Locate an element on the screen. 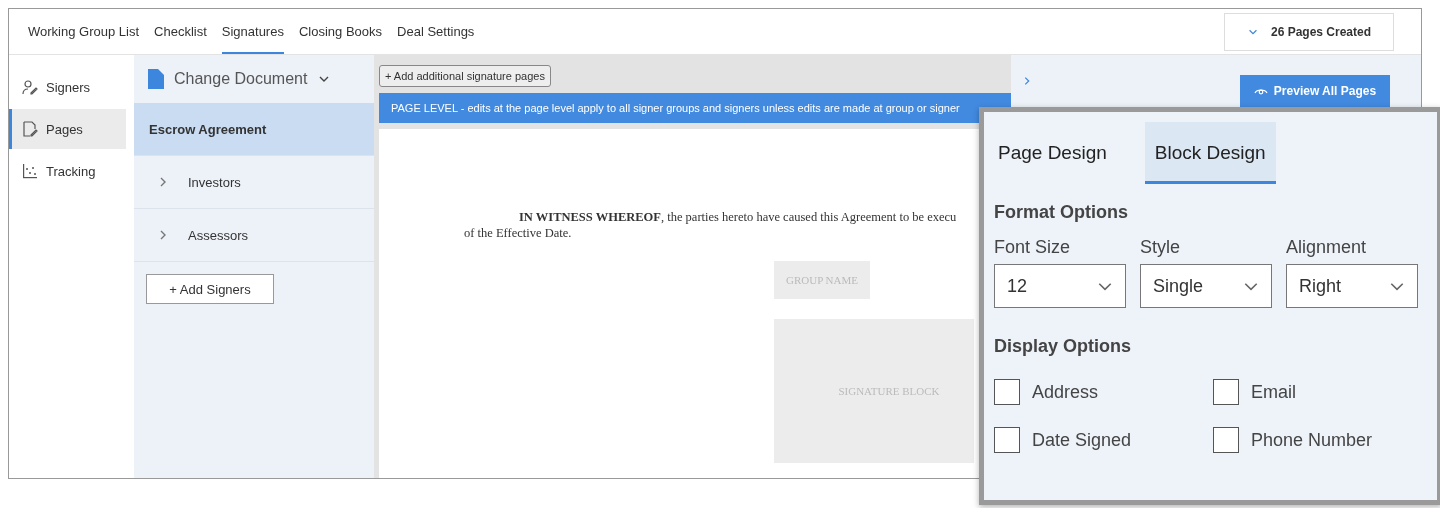 Image resolution: width=1440 pixels, height=508 pixels. sidebar-item: Tracking is located at coordinates (67, 171).